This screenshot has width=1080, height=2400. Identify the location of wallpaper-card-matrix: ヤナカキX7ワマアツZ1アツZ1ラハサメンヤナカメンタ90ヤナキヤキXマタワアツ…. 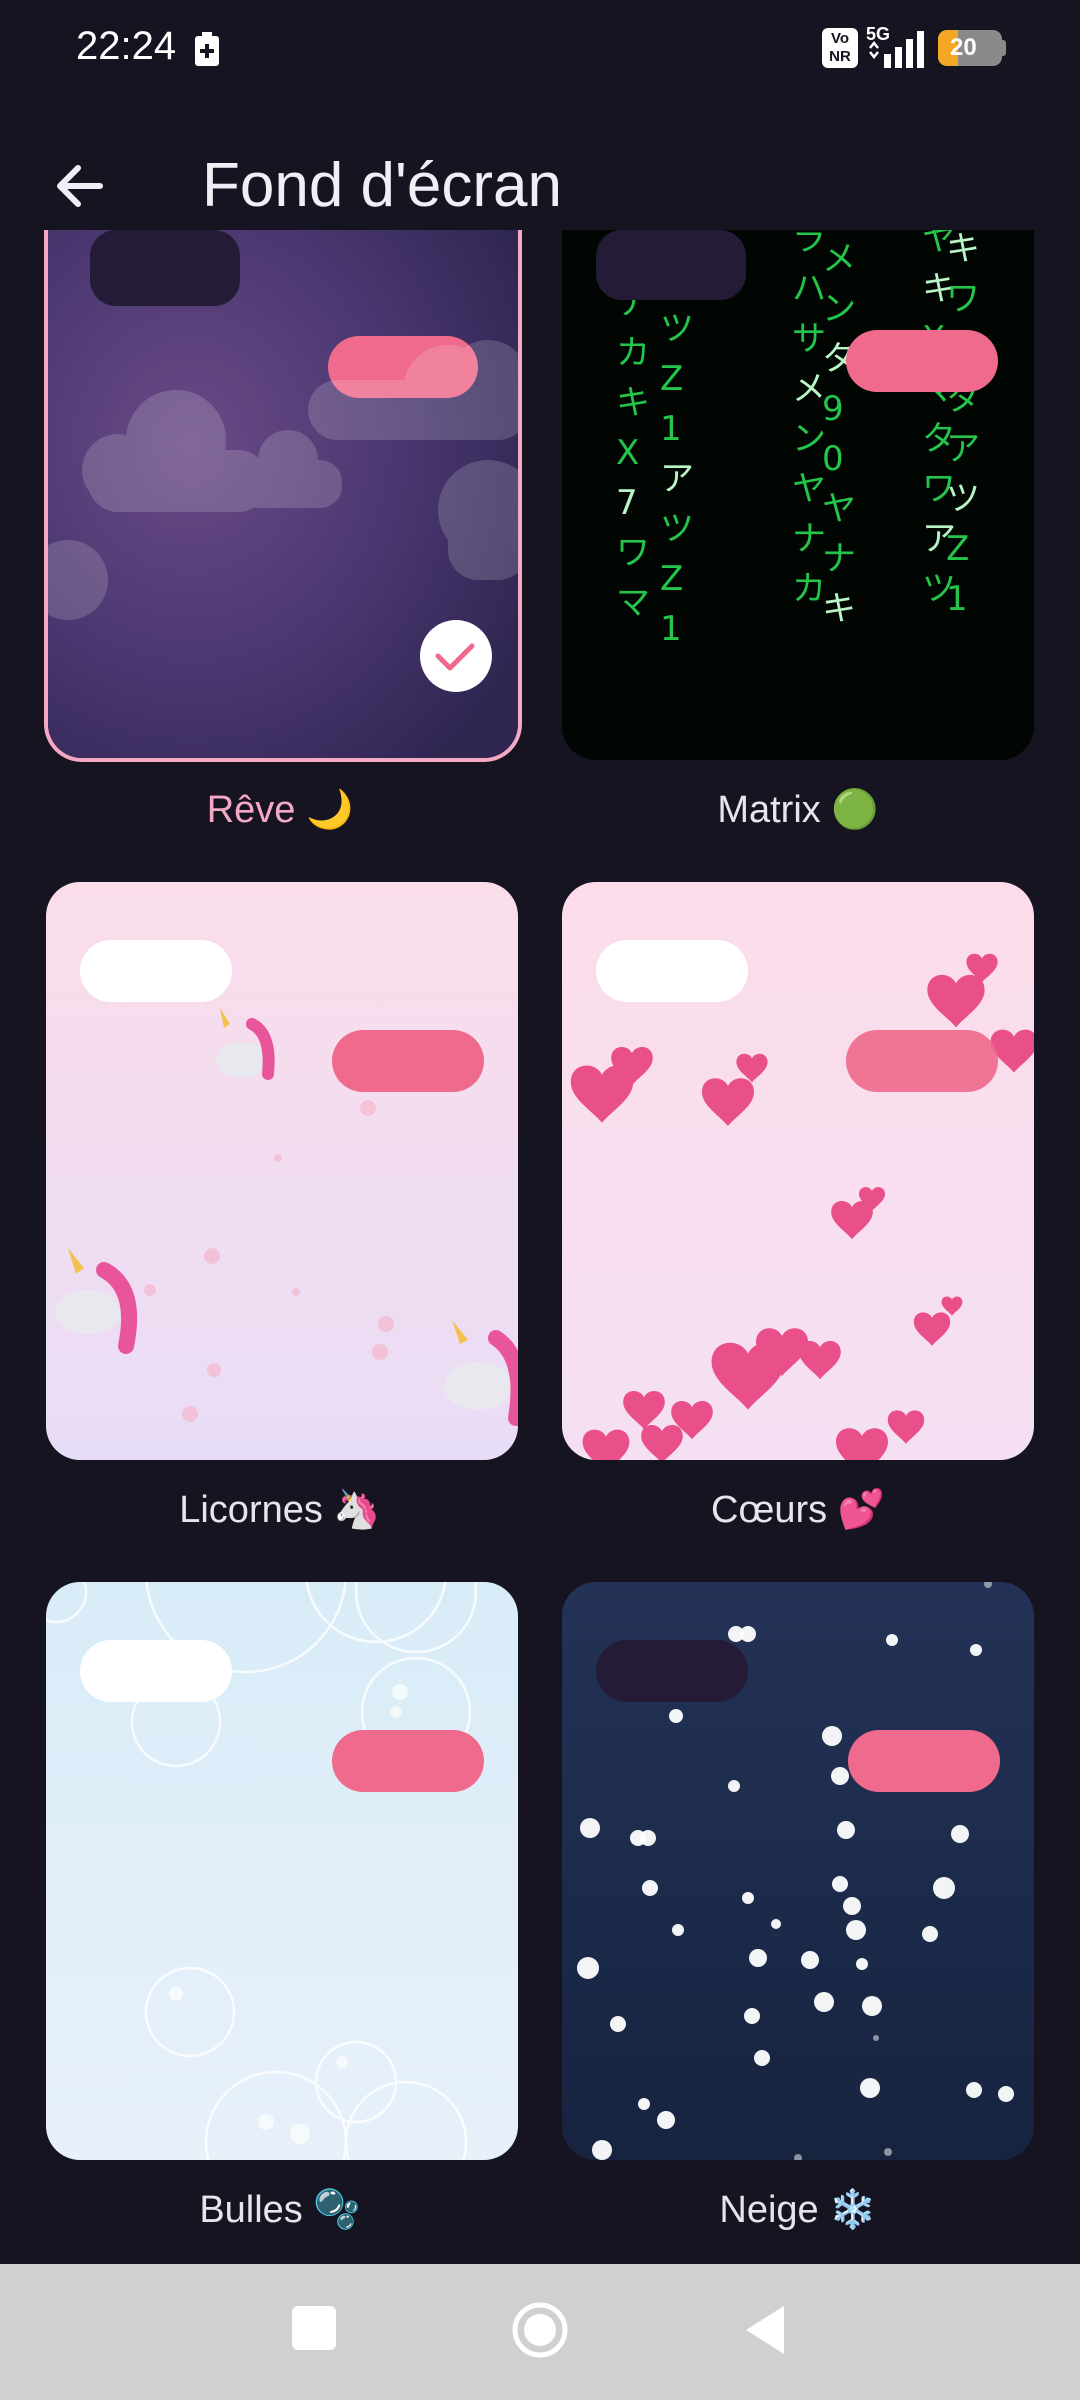
(798, 495).